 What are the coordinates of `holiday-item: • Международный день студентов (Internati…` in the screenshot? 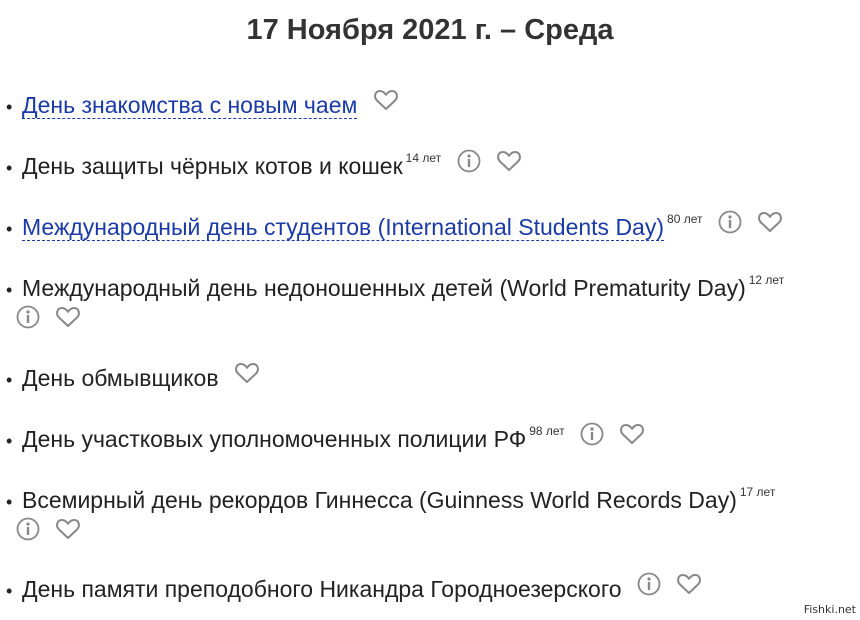 It's located at (428, 228).